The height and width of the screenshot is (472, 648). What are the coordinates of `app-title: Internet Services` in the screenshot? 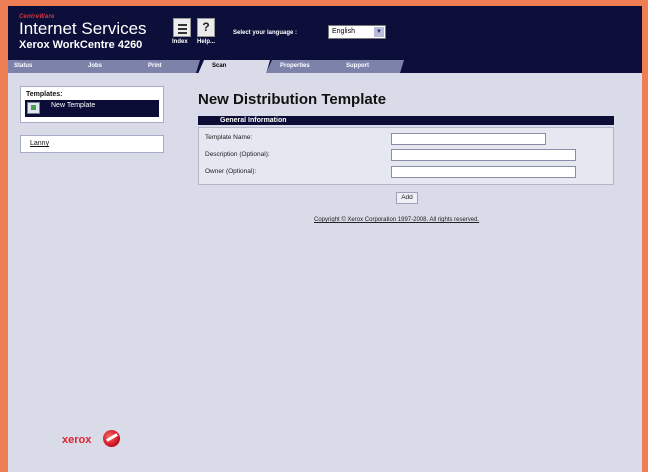 It's located at (83, 28).